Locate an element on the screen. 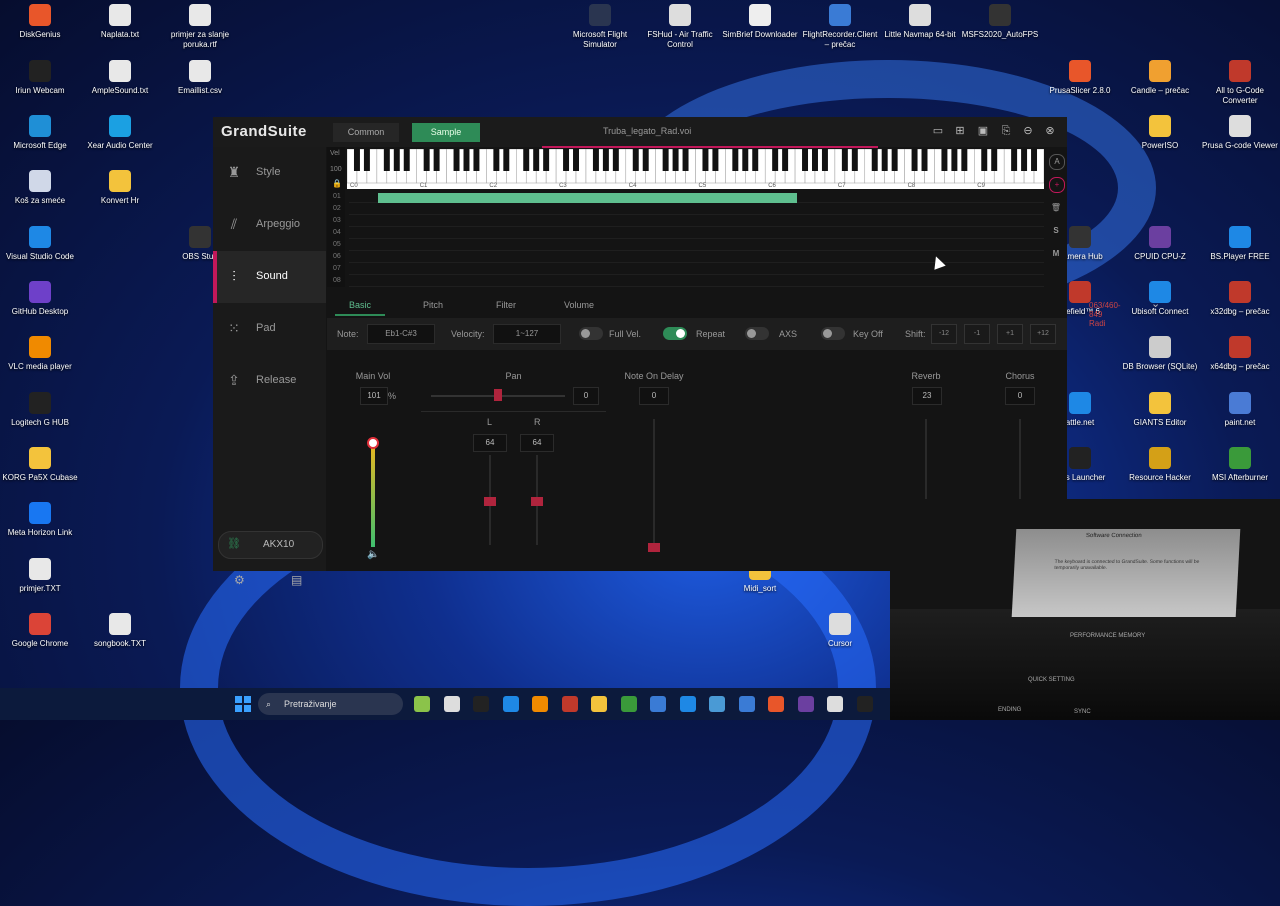  shift-minus-1-button: -1 is located at coordinates (977, 334).